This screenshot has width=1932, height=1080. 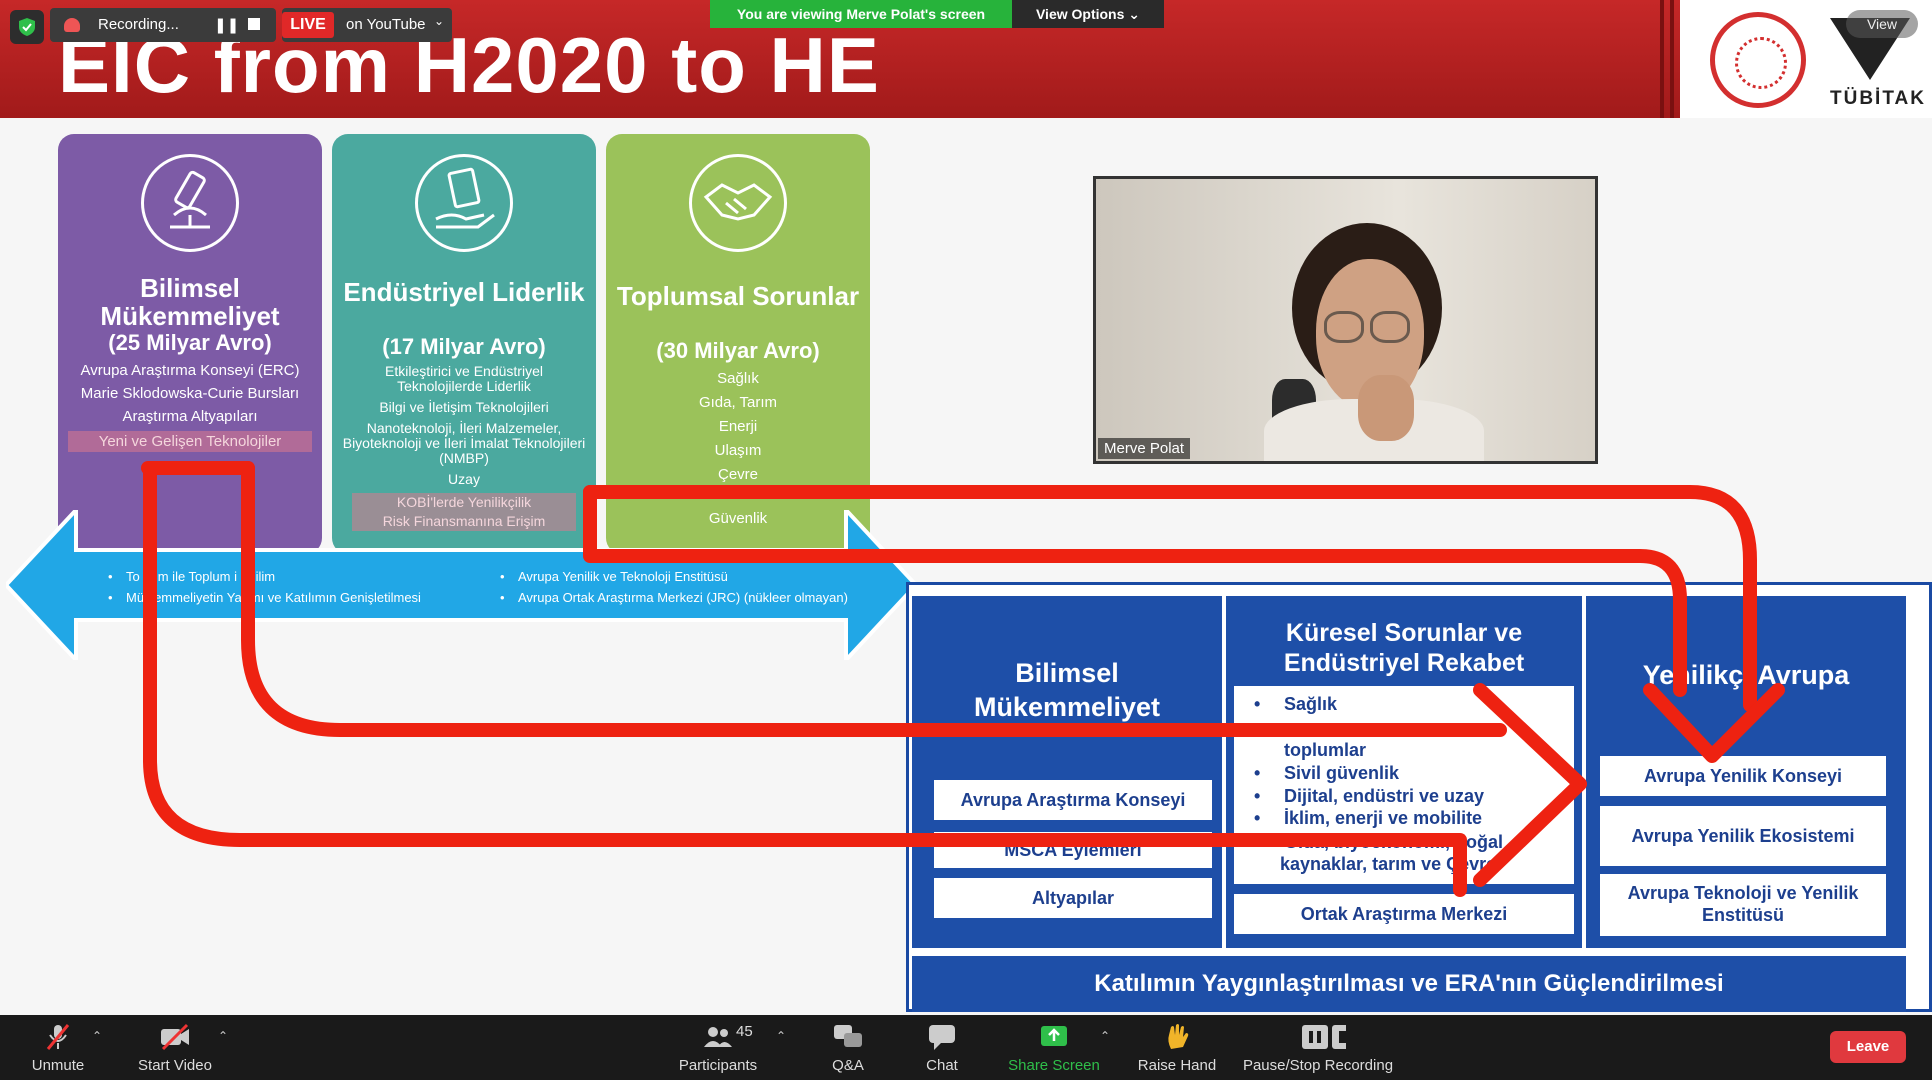 I want to click on pillar-item: Araştırma Altyapıları, so click(x=190, y=416).